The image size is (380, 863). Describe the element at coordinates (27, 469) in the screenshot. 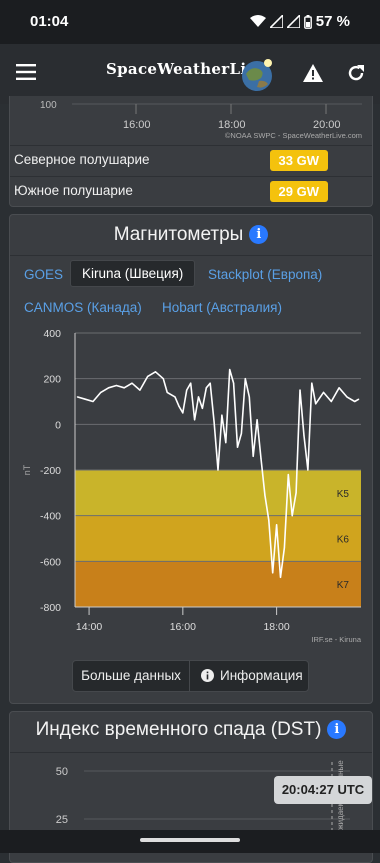

I see `y-axis-label: nT` at that location.